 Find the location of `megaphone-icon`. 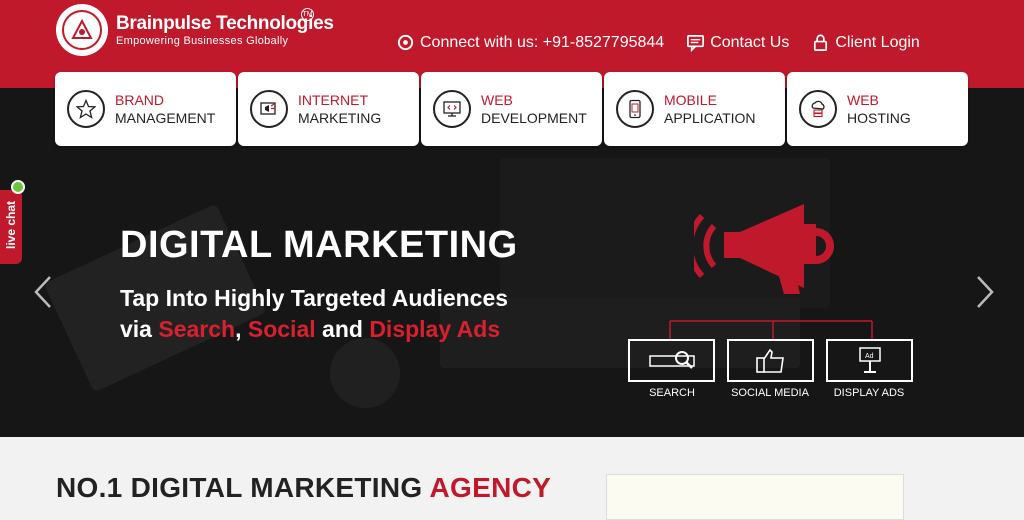

megaphone-icon is located at coordinates (764, 249).